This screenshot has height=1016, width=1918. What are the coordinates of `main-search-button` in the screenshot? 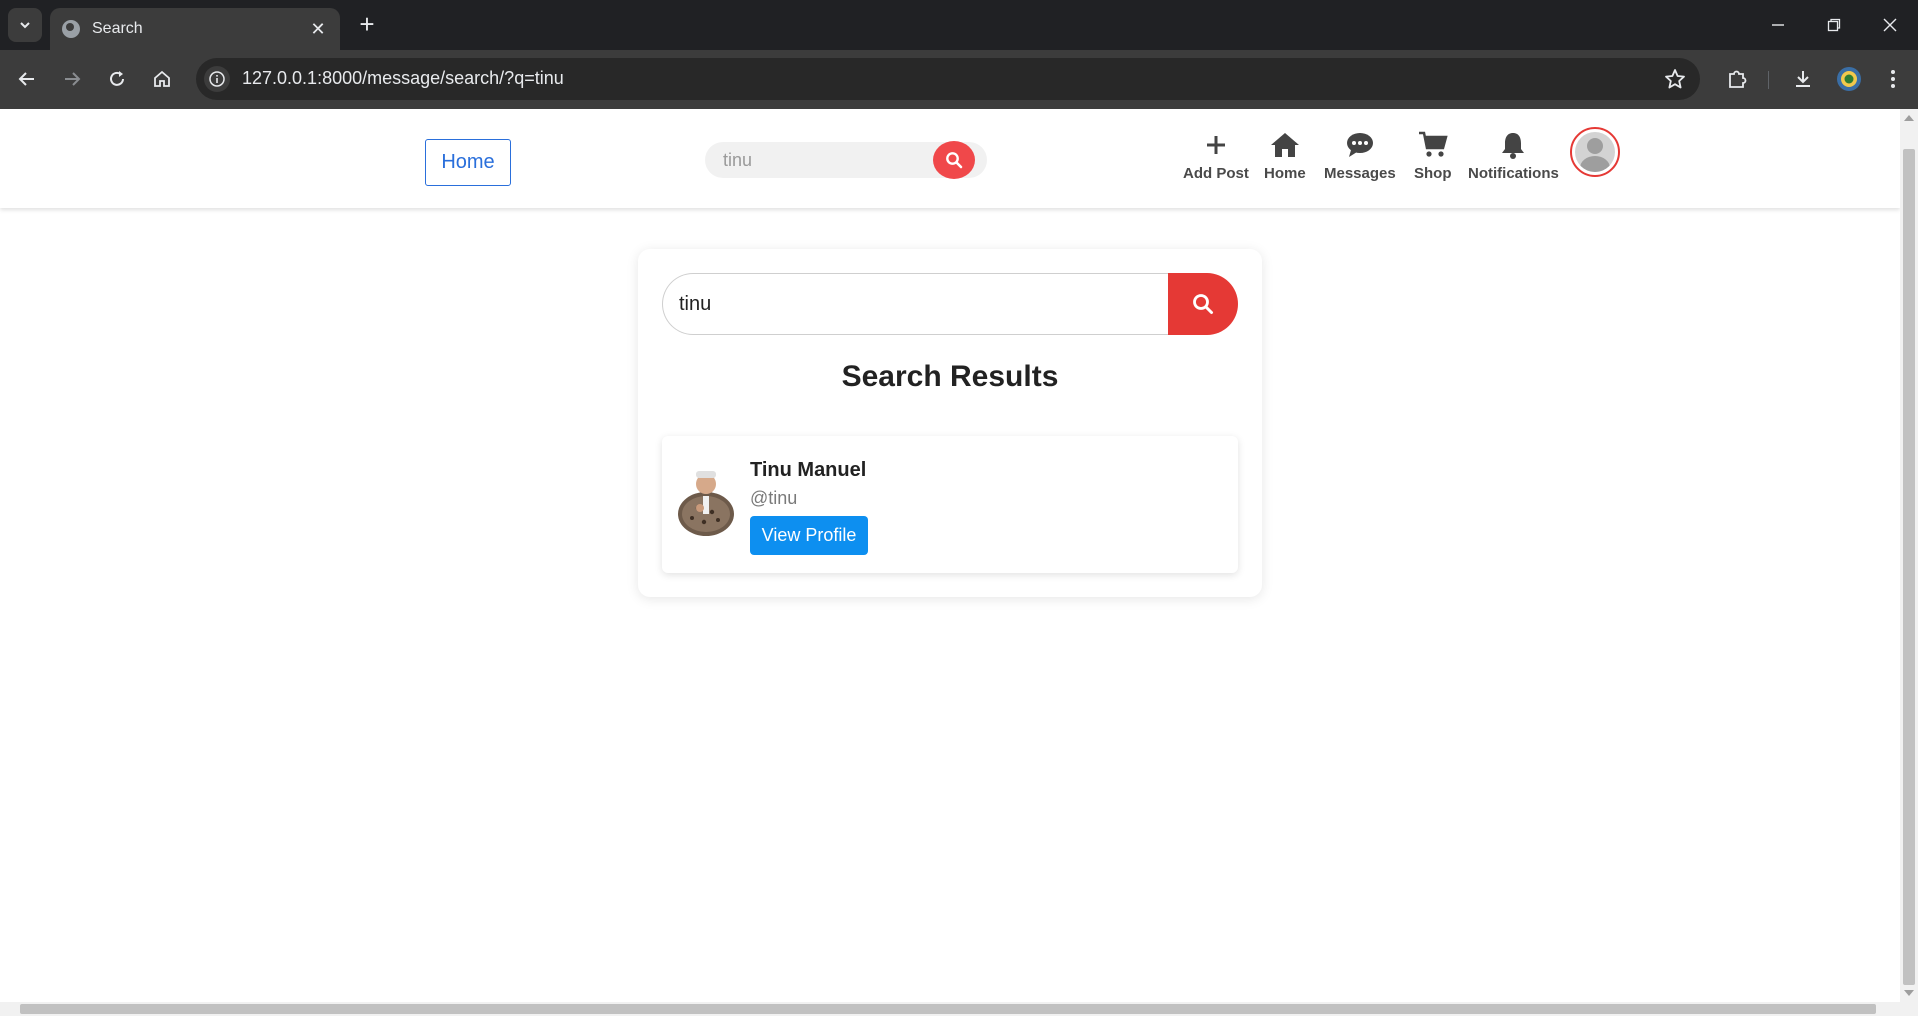 It's located at (1203, 304).